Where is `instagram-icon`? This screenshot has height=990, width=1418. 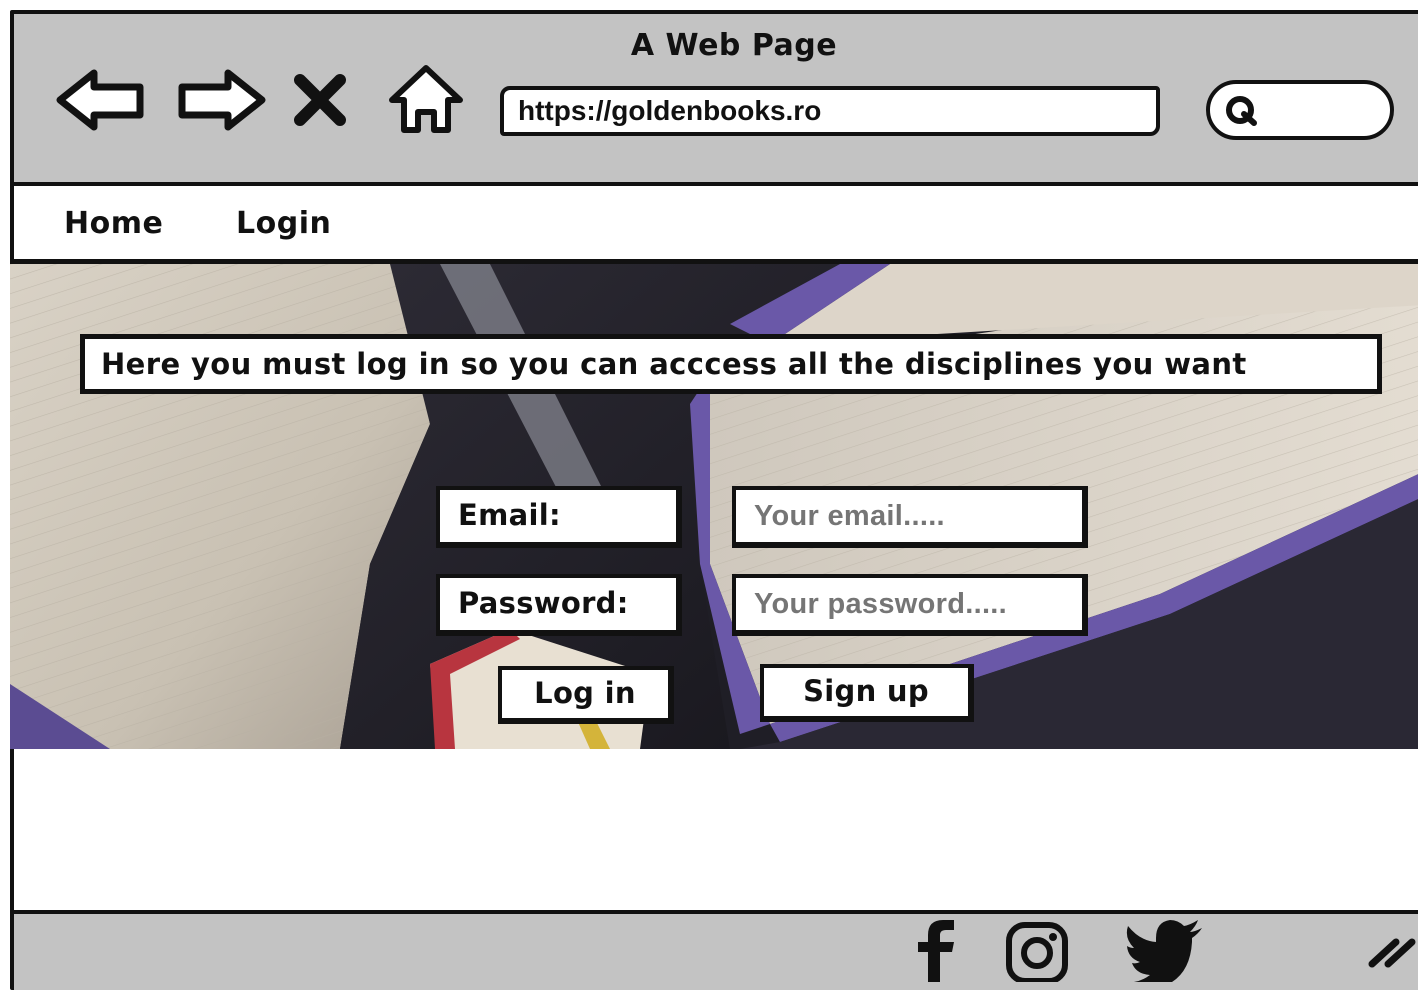
instagram-icon is located at coordinates (1037, 953).